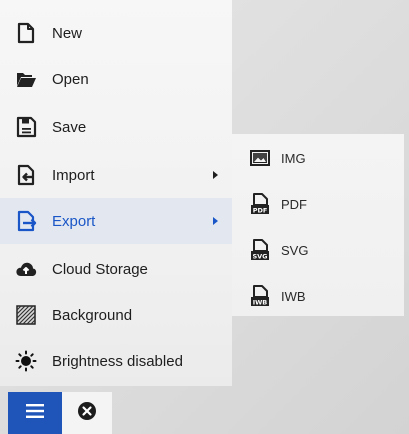 This screenshot has width=409, height=434. I want to click on import-icon, so click(26, 175).